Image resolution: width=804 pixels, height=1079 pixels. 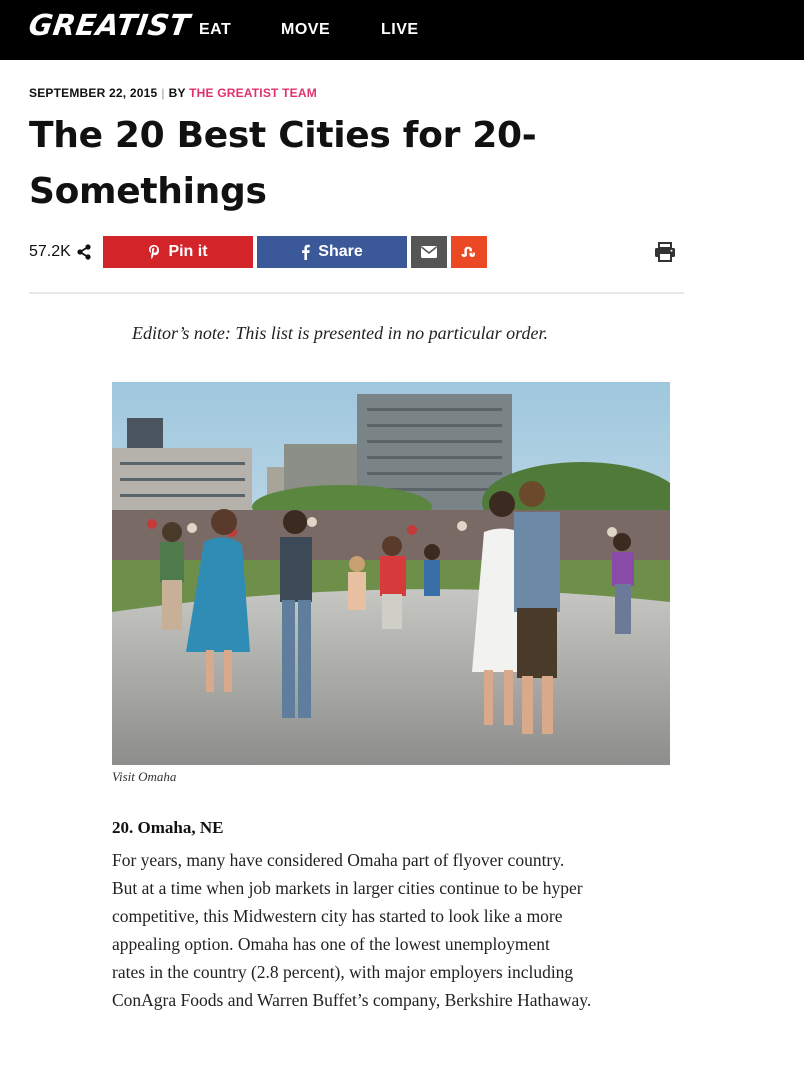 I want to click on article-meta: SEPTEMBER 22, 2015 | BY THE GREATIST TEAM, so click(x=173, y=93).